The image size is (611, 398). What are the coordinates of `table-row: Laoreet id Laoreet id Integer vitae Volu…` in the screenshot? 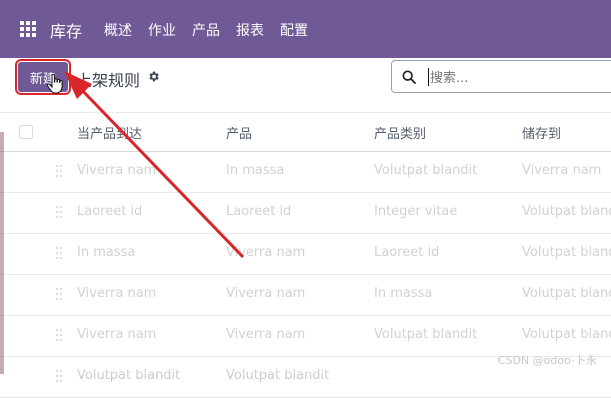 It's located at (305, 213).